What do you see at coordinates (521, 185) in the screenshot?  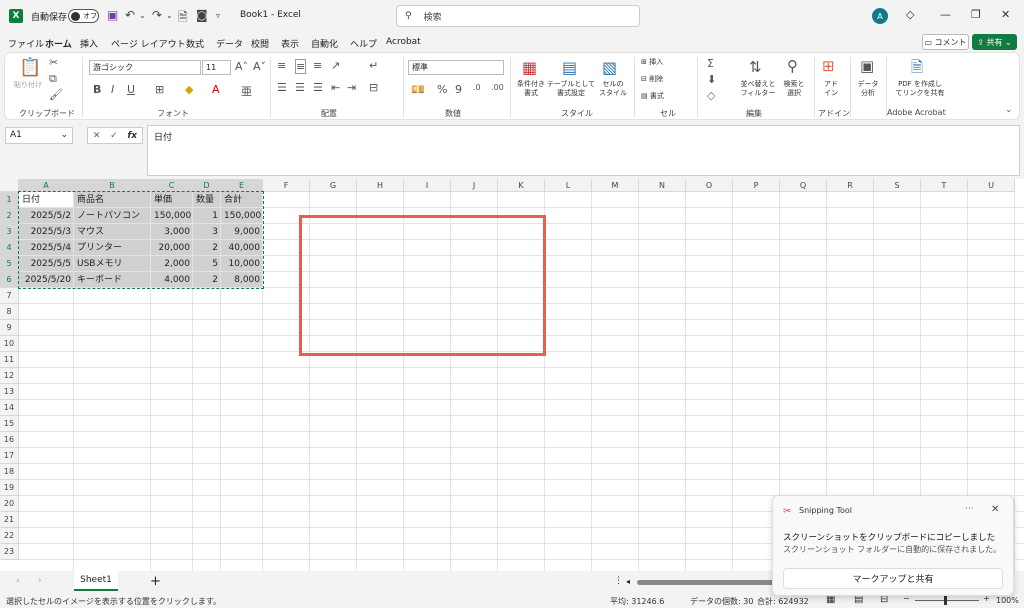 I see `column-header-k: K` at bounding box center [521, 185].